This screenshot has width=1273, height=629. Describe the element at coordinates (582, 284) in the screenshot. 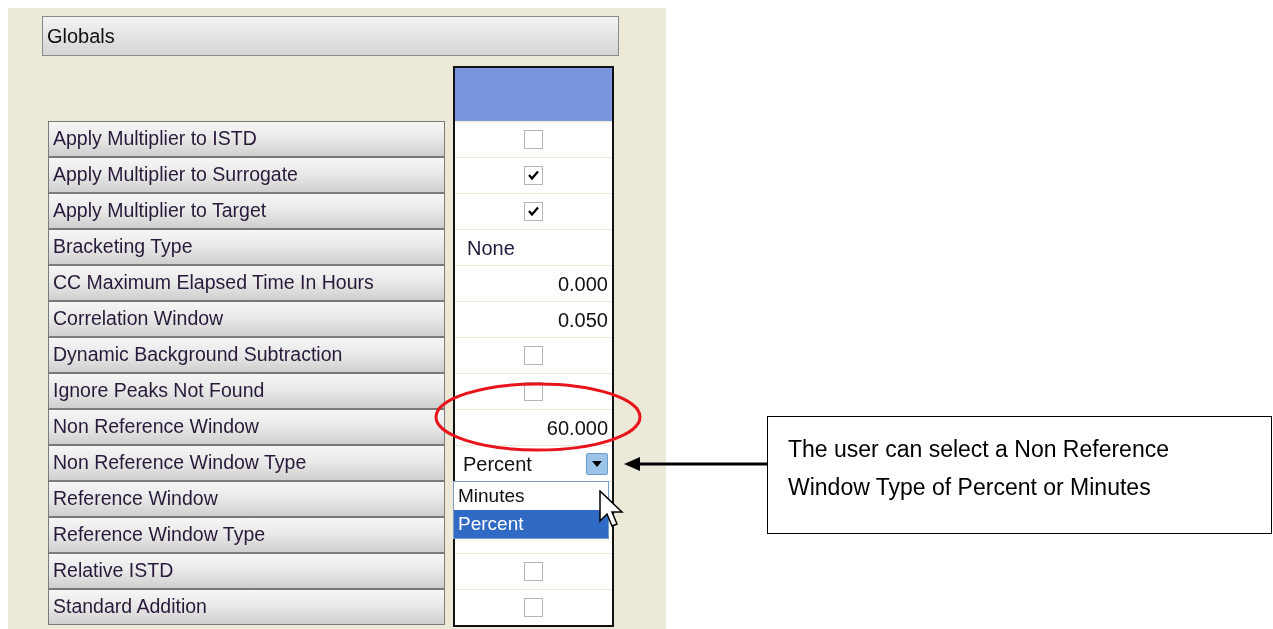

I see `value-text: 0.000` at that location.